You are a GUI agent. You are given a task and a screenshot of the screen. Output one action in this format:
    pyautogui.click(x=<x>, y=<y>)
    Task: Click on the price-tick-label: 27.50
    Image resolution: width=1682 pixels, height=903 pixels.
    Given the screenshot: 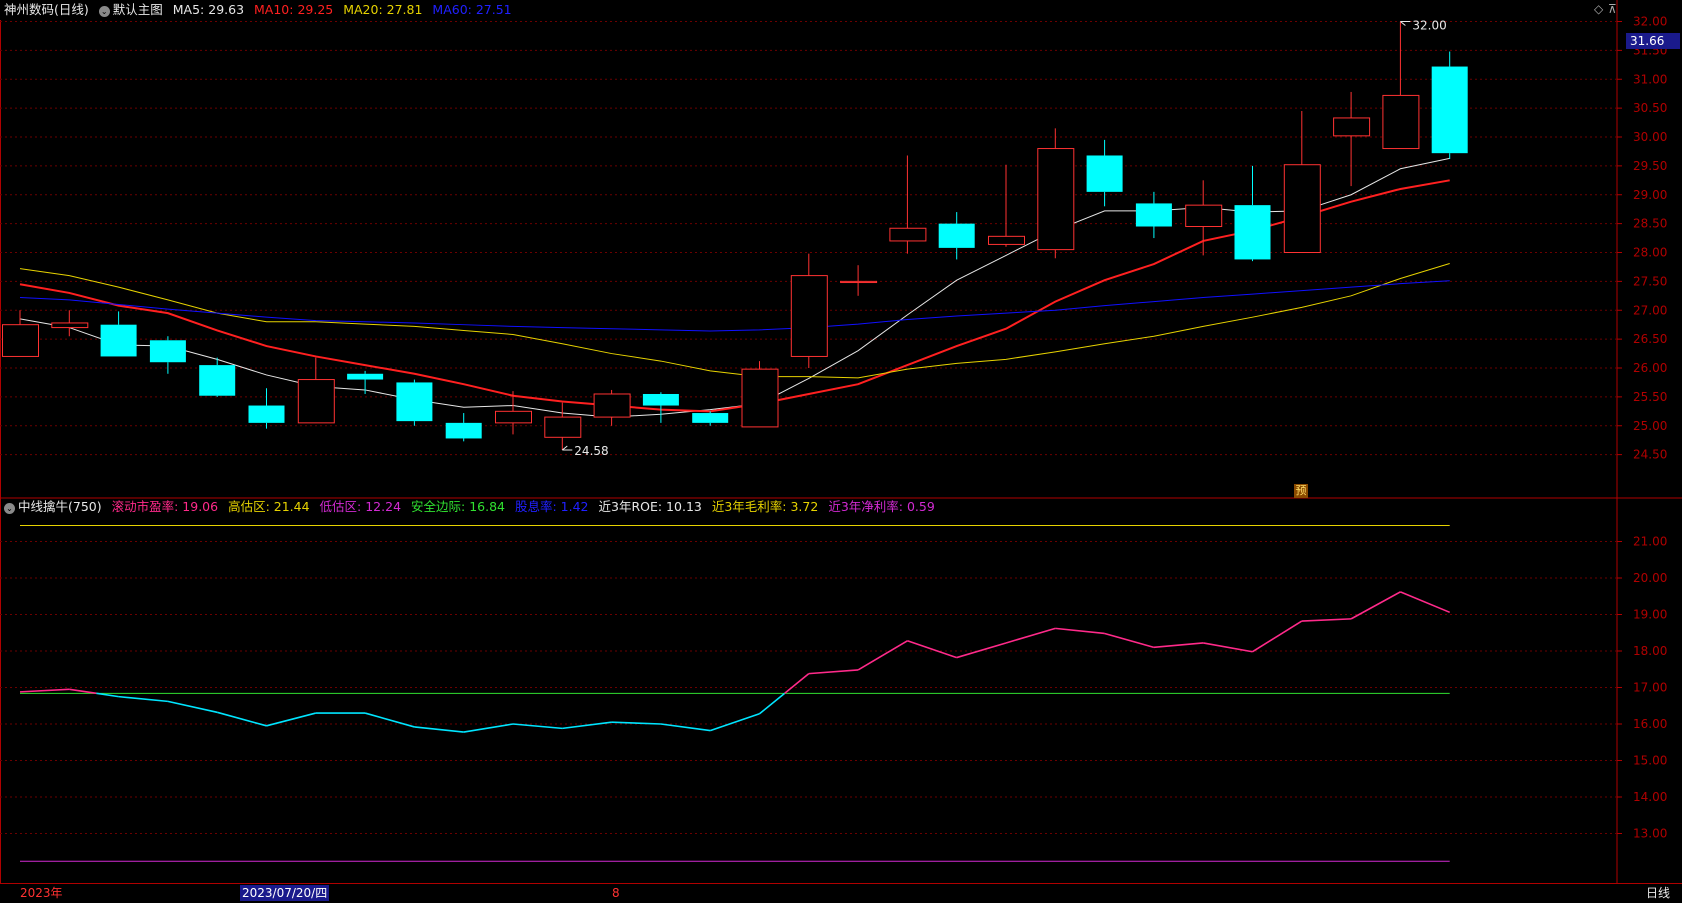 What is the action you would take?
    pyautogui.click(x=1650, y=281)
    